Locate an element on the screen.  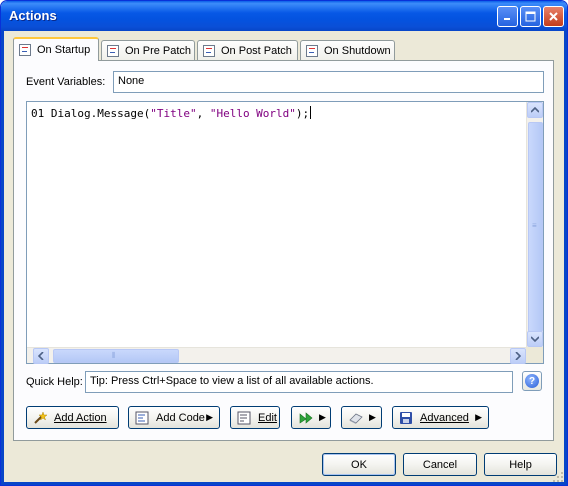
vertical-scroll-thumb: ≡ is located at coordinates (535, 227).